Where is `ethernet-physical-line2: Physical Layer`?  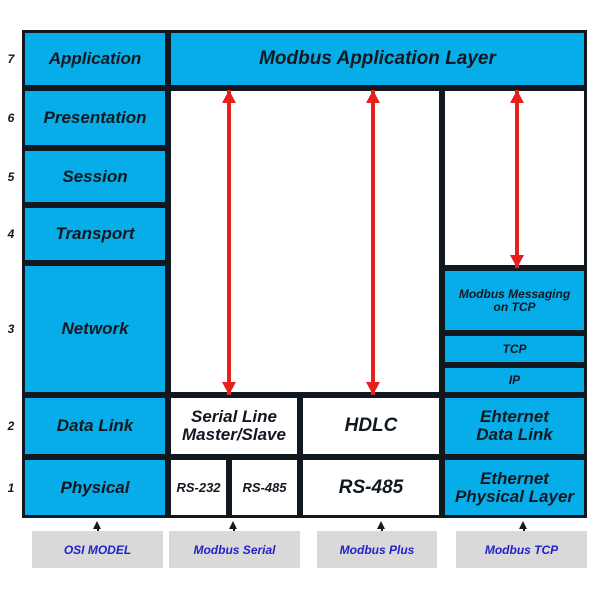
ethernet-physical-line2: Physical Layer is located at coordinates (514, 496).